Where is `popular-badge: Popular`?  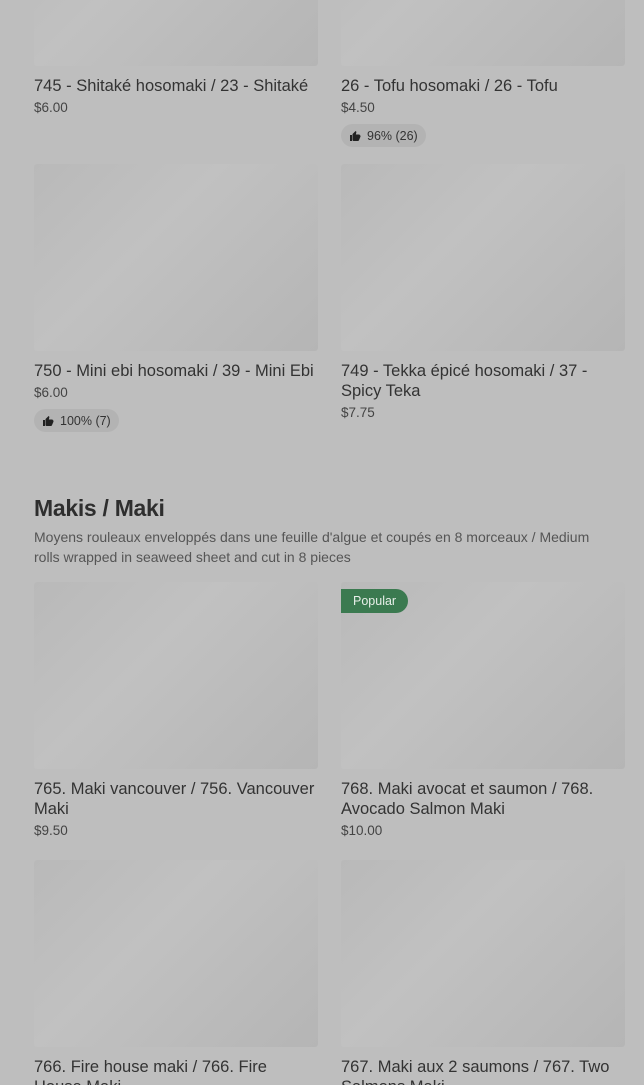
popular-badge: Popular is located at coordinates (375, 601).